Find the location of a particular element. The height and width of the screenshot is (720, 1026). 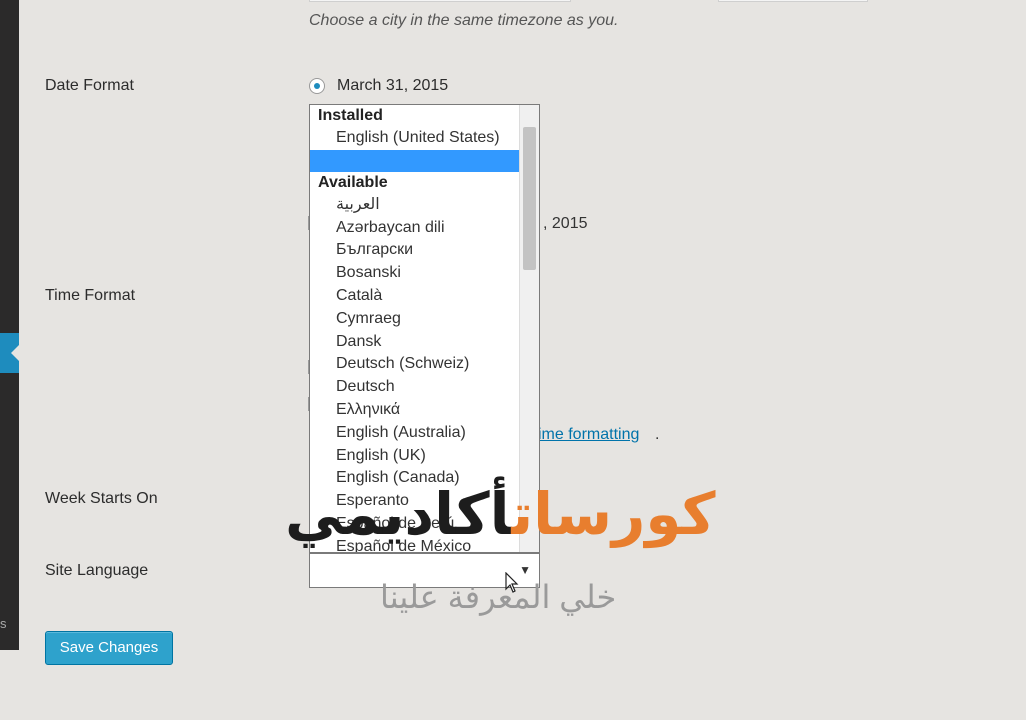

language-option: Deutsch is located at coordinates (415, 387).